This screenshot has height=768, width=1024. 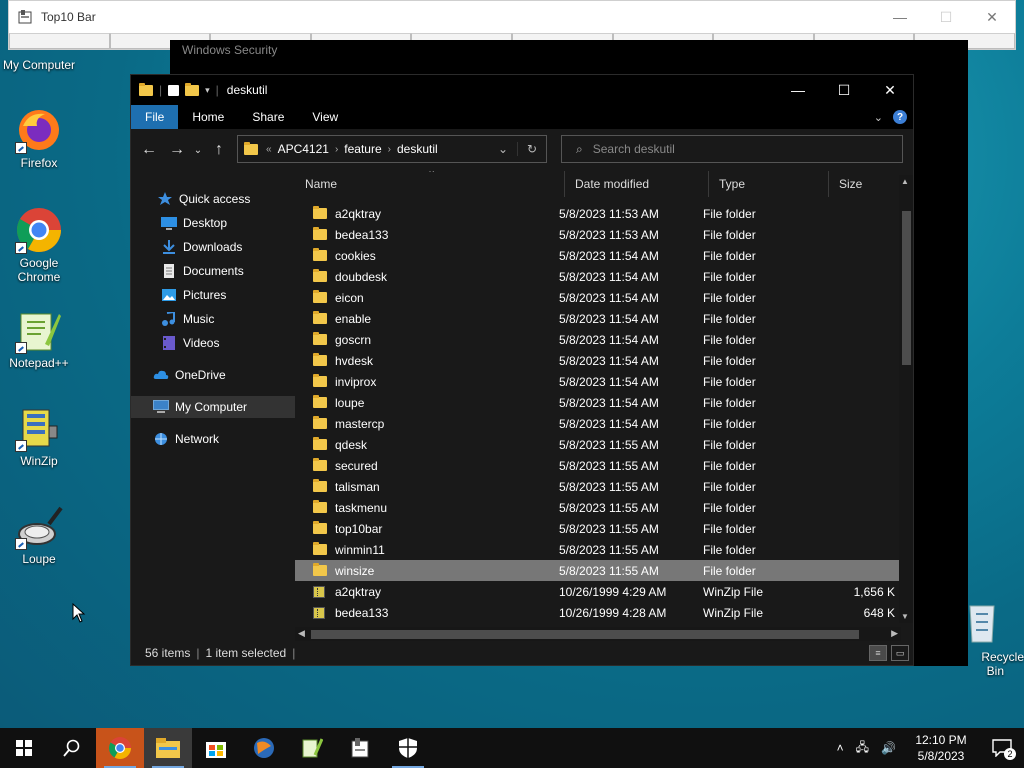 I want to click on table-row: bedea133 5/8/2023 11:53 AM File folder, so click(x=597, y=234).